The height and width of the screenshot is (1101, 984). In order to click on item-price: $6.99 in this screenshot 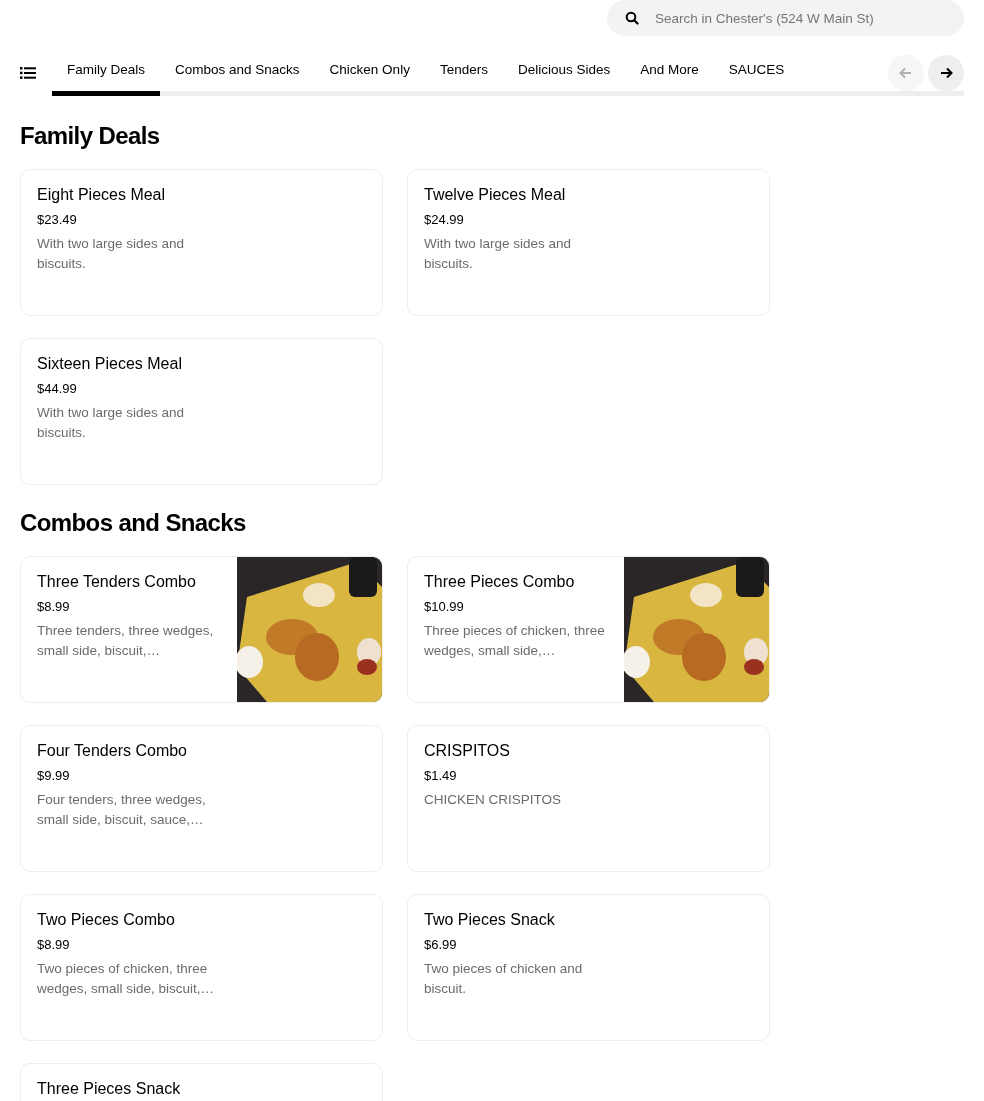, I will do `click(441, 945)`.